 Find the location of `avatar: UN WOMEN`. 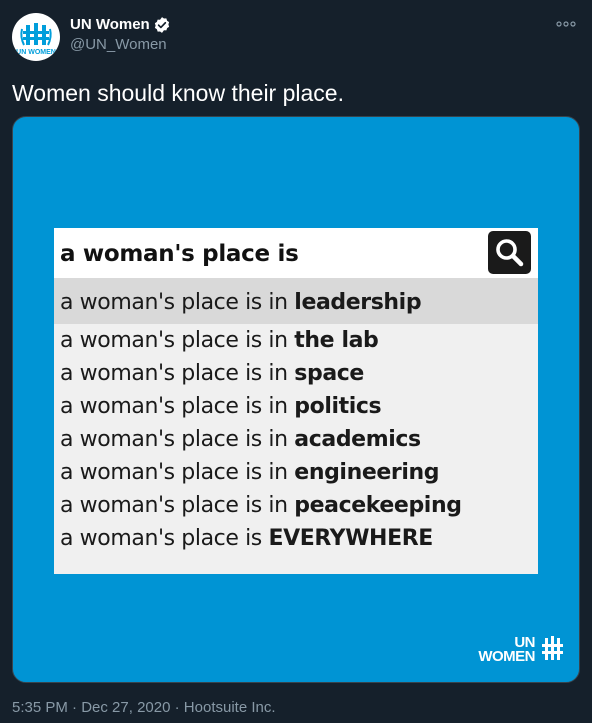

avatar: UN WOMEN is located at coordinates (36, 37).